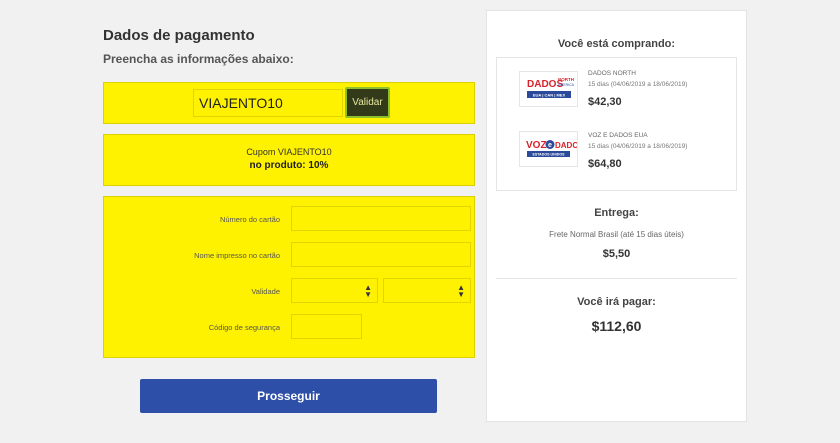 The width and height of the screenshot is (840, 443). I want to click on buying-title: Você está comprando:, so click(616, 44).